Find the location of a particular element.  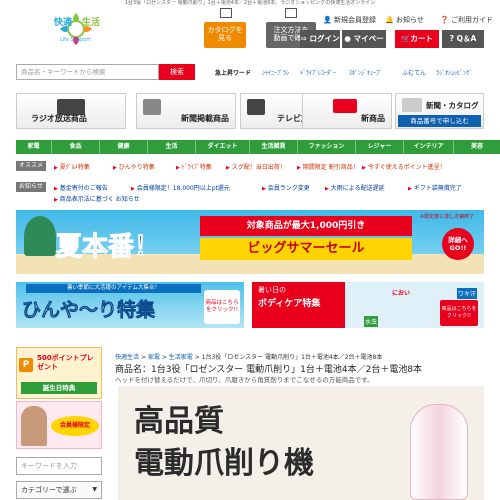

category-catalog: 新聞・カタログ 商品番号で申し込む is located at coordinates (439, 111).